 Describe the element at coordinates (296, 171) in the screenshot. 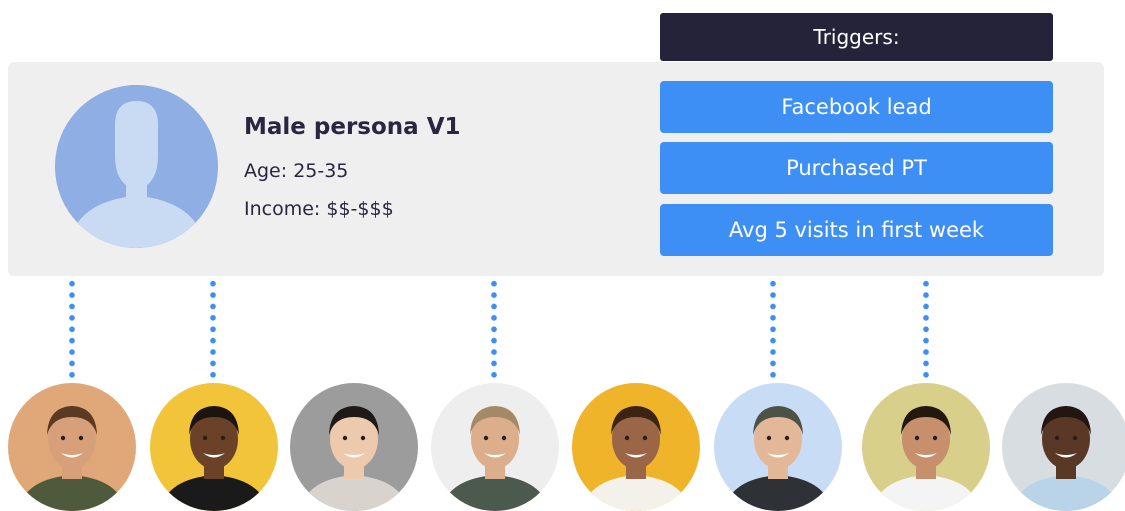

I see `persona-age: Age: 25-35` at that location.